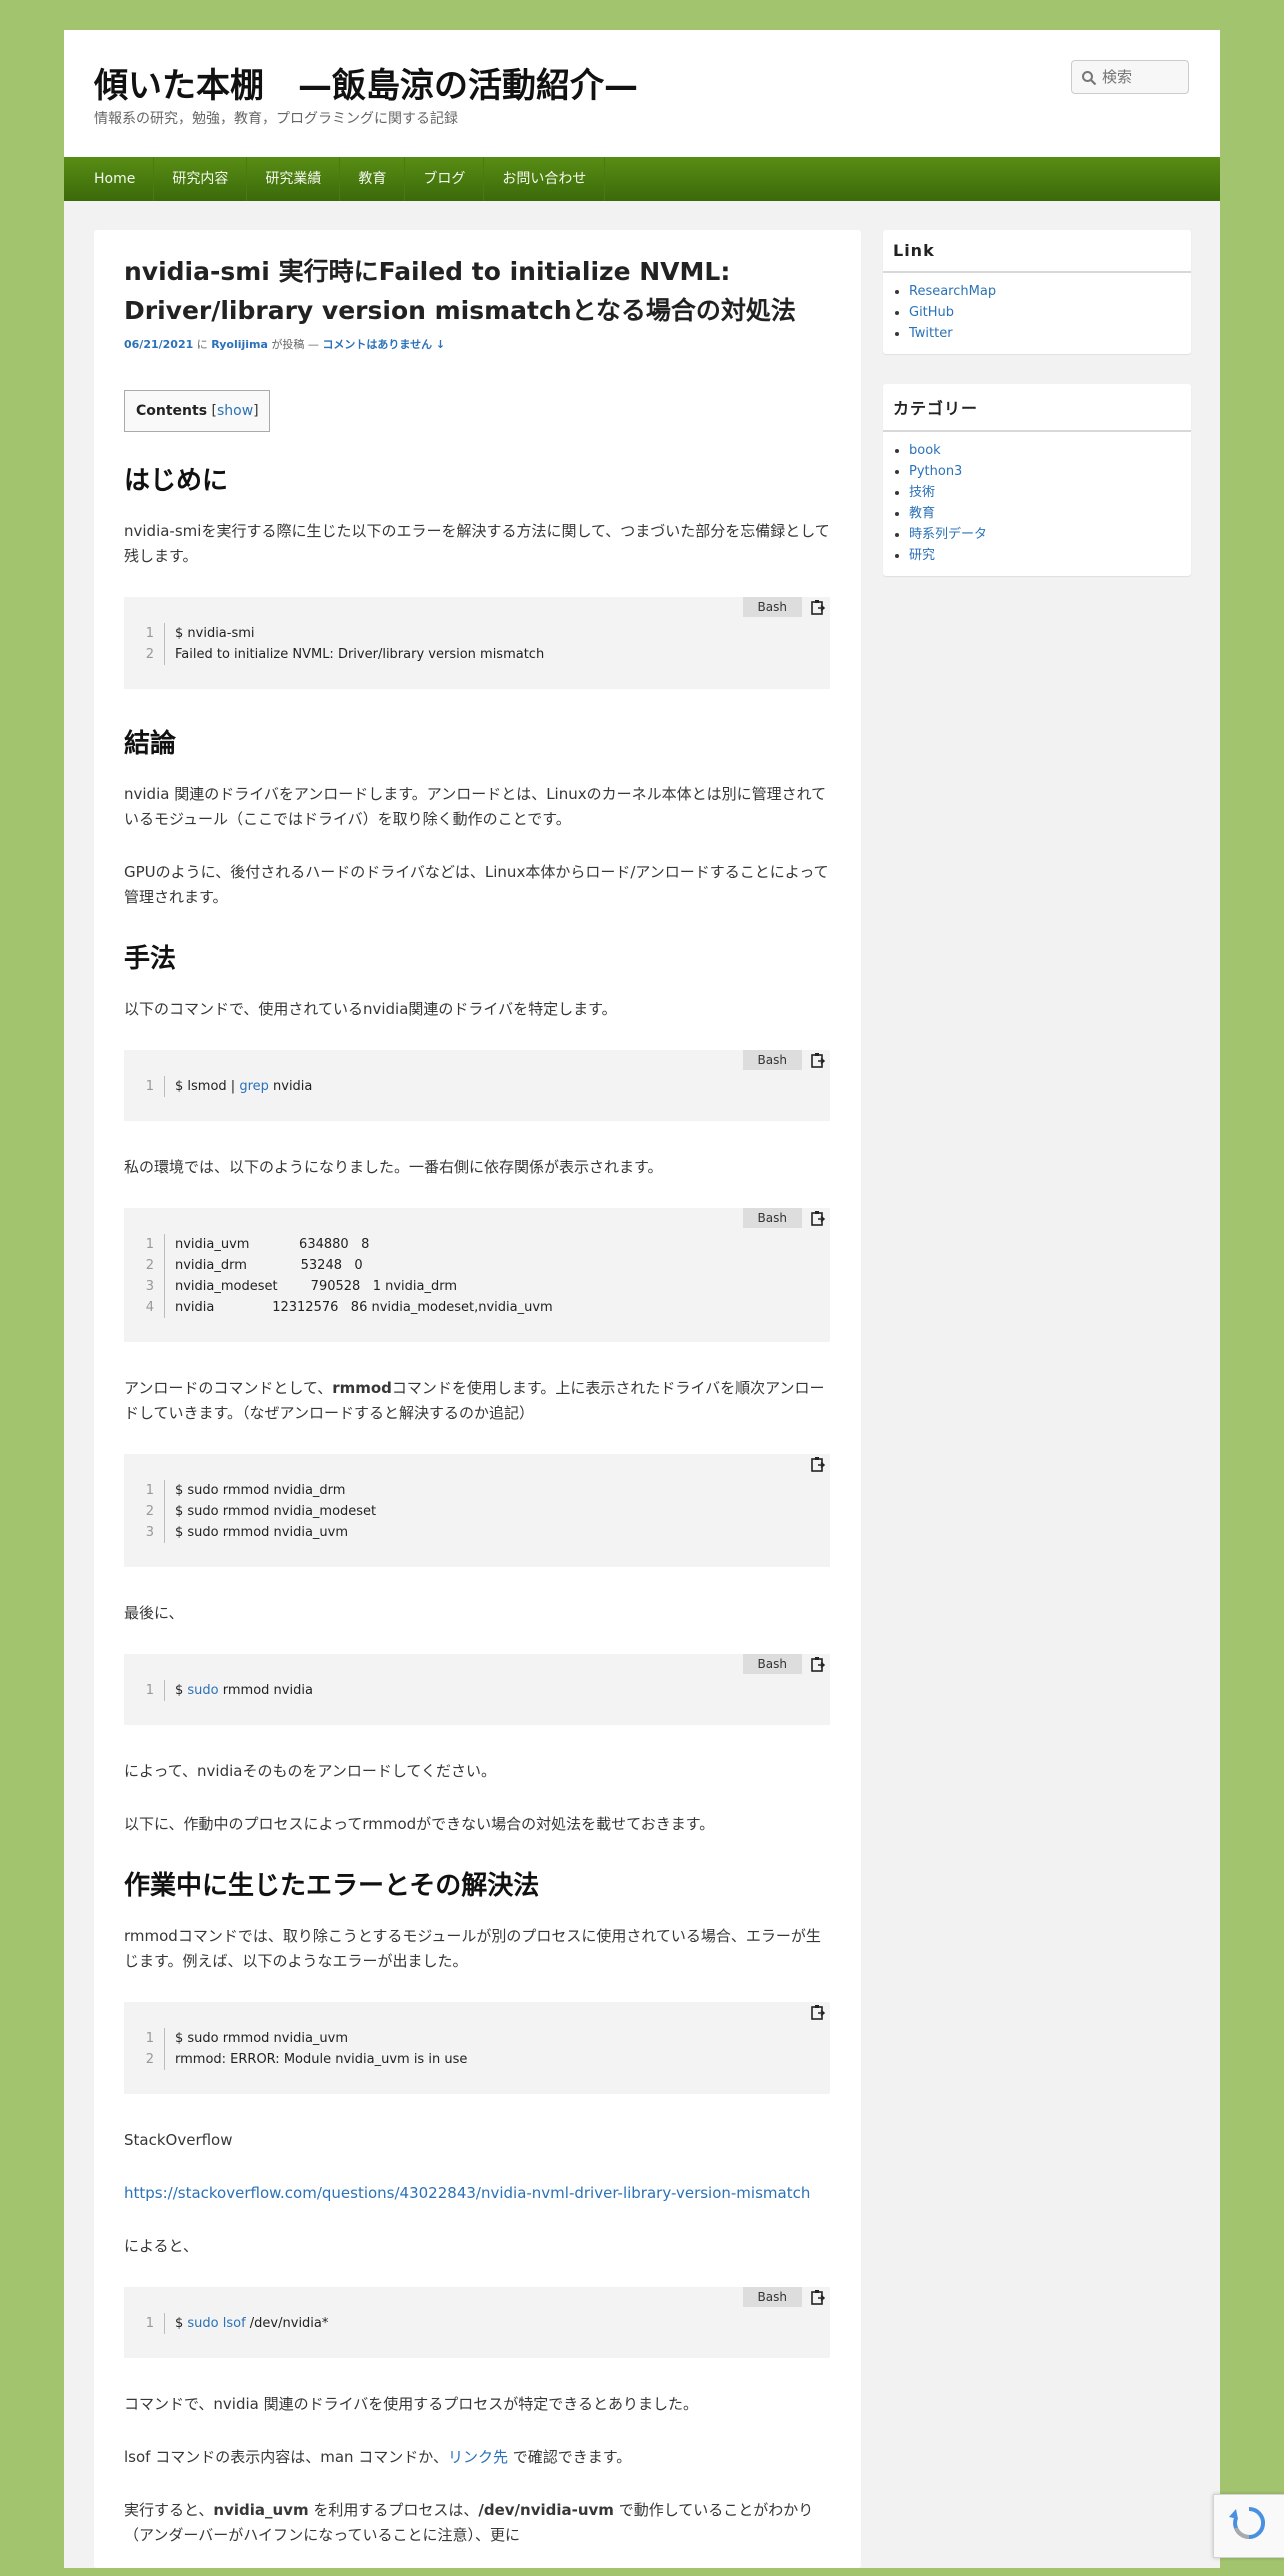 The height and width of the screenshot is (2576, 1284). What do you see at coordinates (477, 1490) in the screenshot?
I see `code-line: 1 $ sudo rmmod nvidia_drm` at bounding box center [477, 1490].